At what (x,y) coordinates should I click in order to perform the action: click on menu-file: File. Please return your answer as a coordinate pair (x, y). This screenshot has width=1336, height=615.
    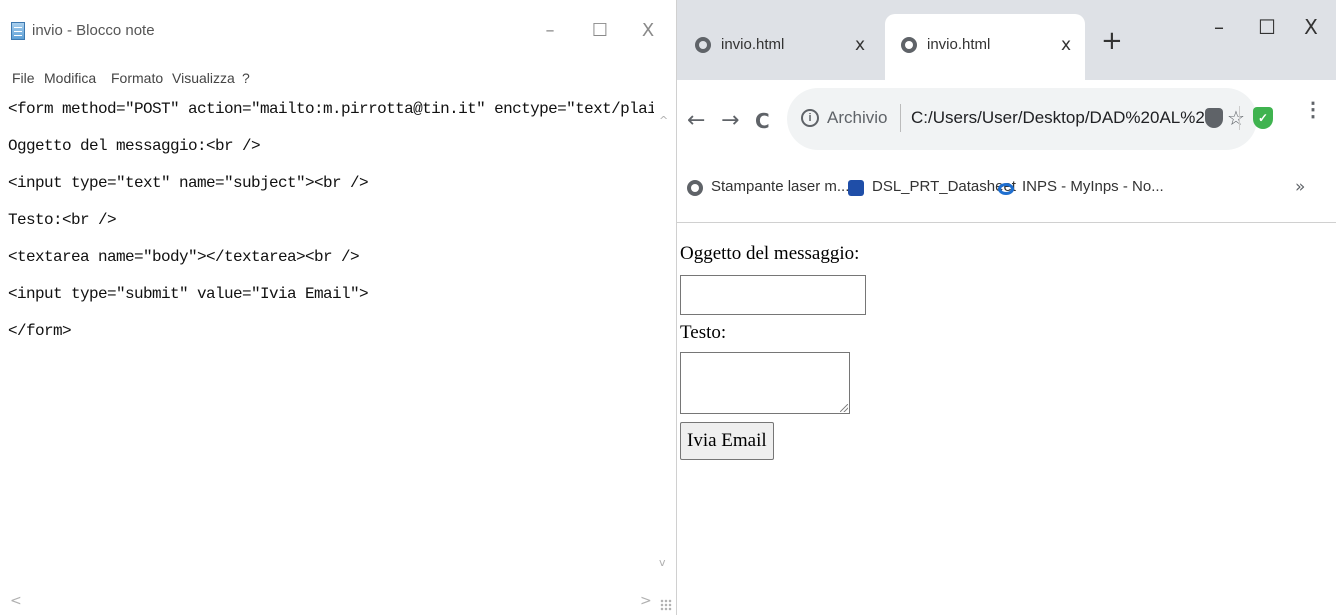
    Looking at the image, I should click on (23, 78).